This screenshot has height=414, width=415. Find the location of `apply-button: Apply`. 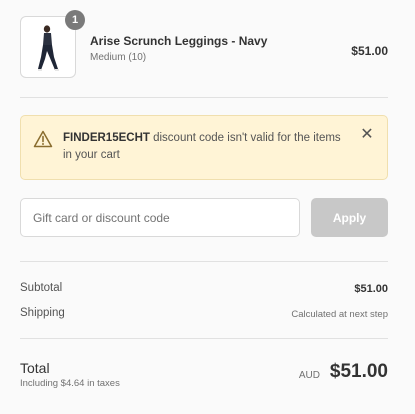

apply-button: Apply is located at coordinates (349, 217).